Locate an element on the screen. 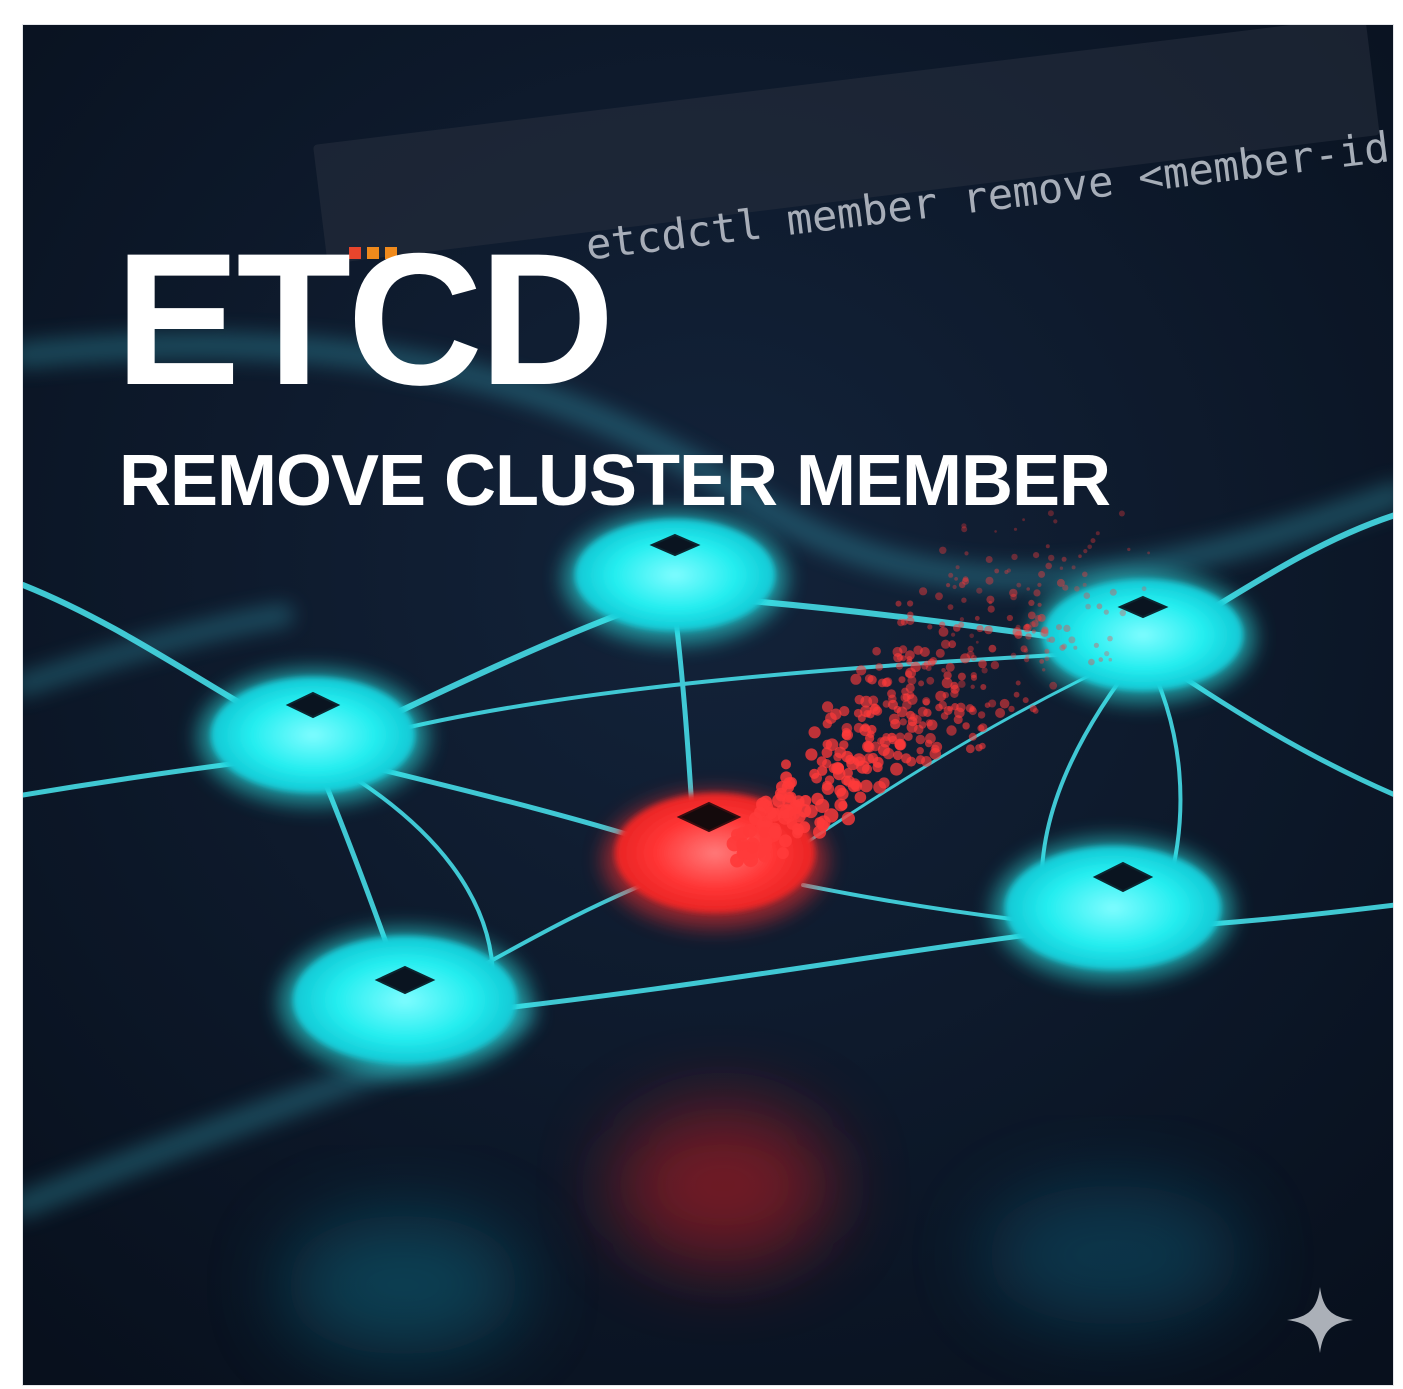 The height and width of the screenshot is (1389, 1403). page-title: ETCD is located at coordinates (365, 319).